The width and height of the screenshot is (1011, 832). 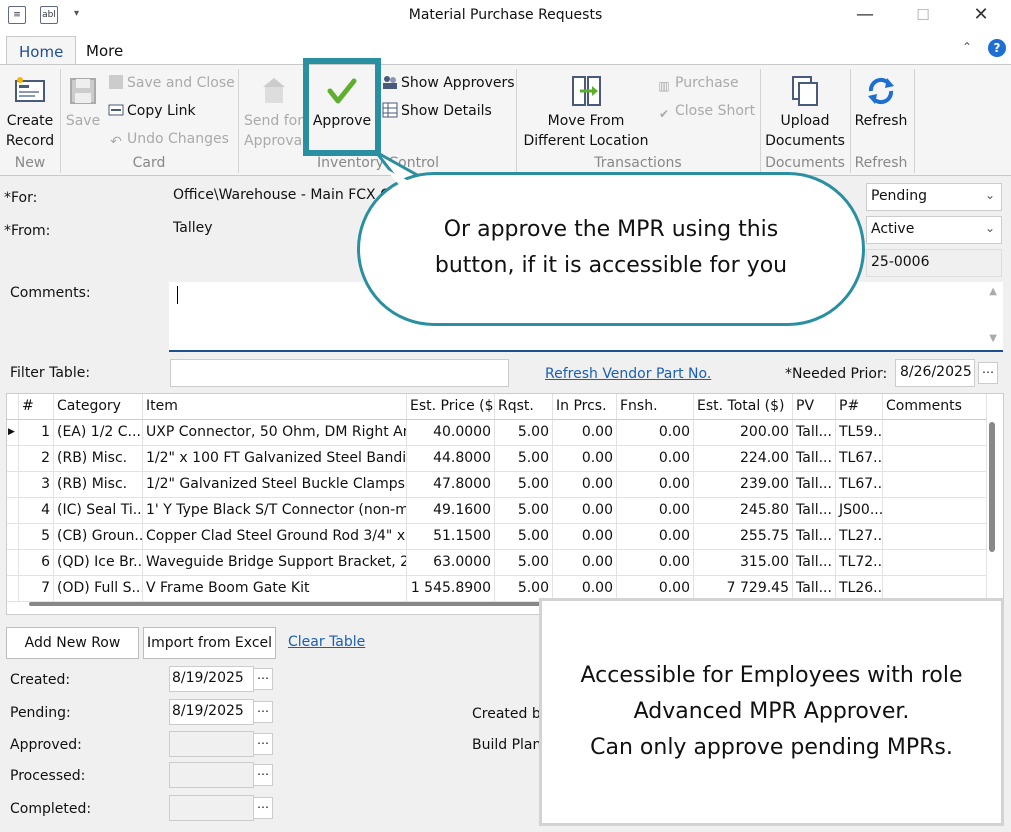 What do you see at coordinates (655, 407) in the screenshot?
I see `column-header: Fnsh.` at bounding box center [655, 407].